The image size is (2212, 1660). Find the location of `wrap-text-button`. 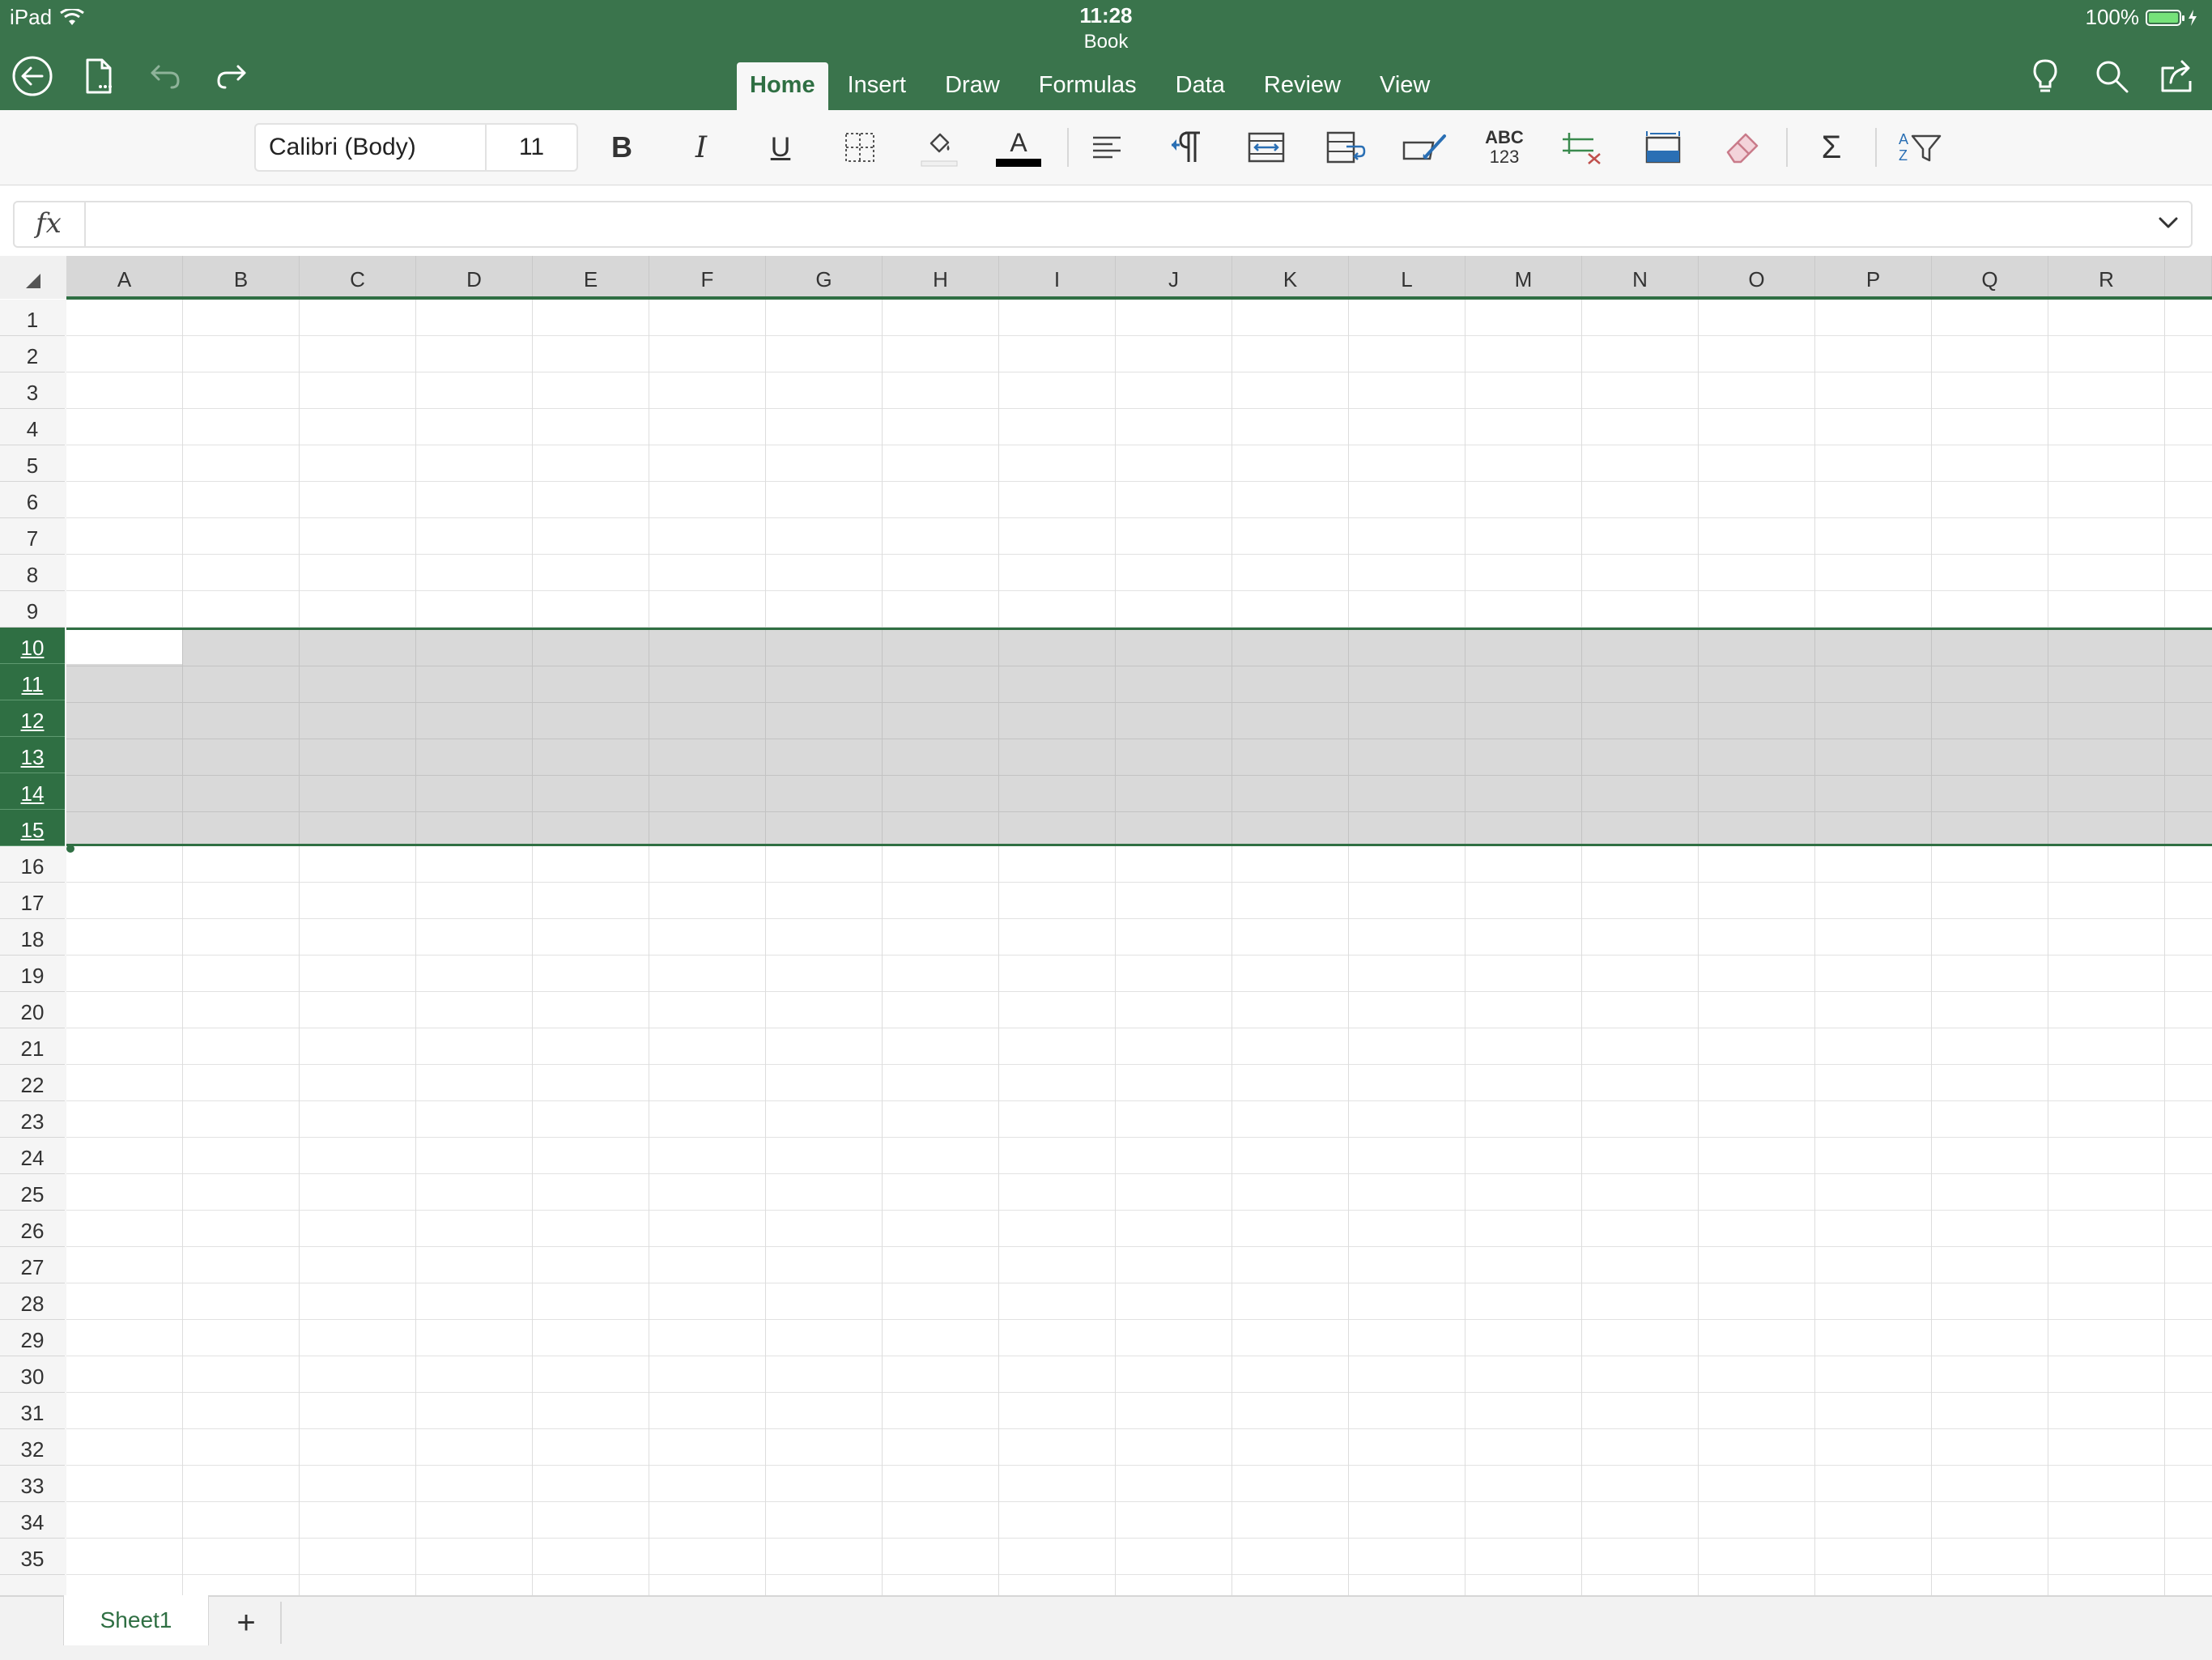

wrap-text-button is located at coordinates (1346, 148).